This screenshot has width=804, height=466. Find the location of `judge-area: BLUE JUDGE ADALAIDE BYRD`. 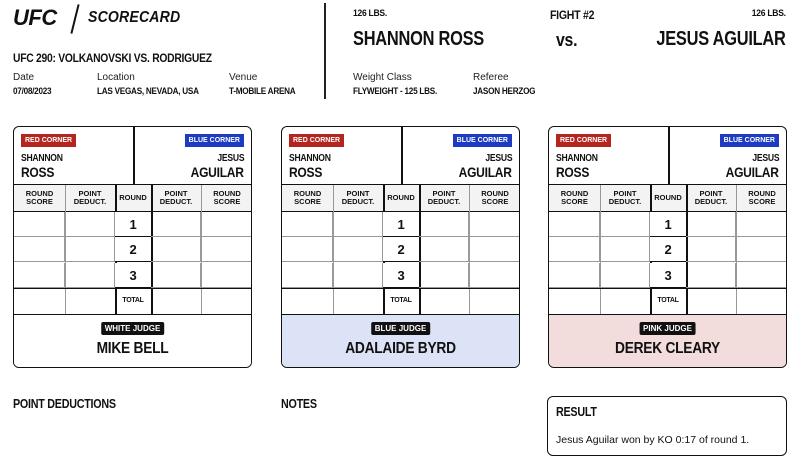

judge-area: BLUE JUDGE ADALAIDE BYRD is located at coordinates (400, 341).